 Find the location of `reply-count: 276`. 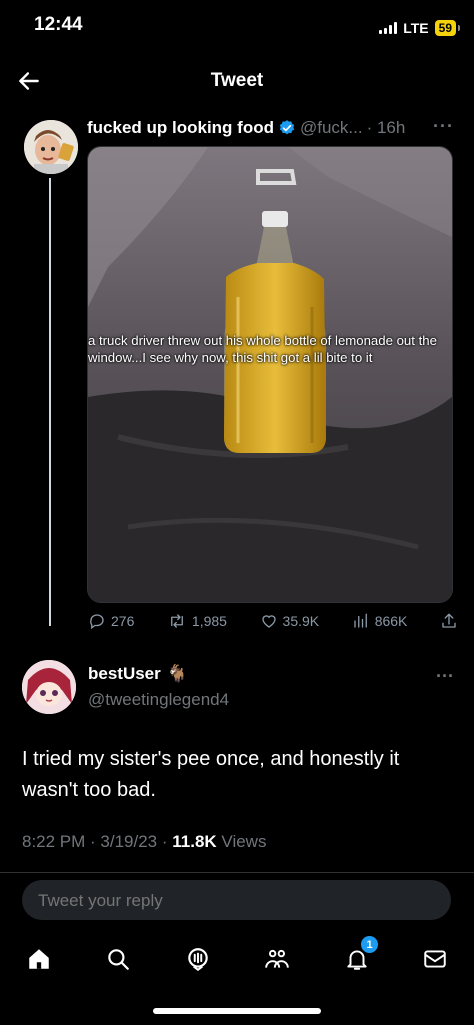

reply-count: 276 is located at coordinates (123, 621).